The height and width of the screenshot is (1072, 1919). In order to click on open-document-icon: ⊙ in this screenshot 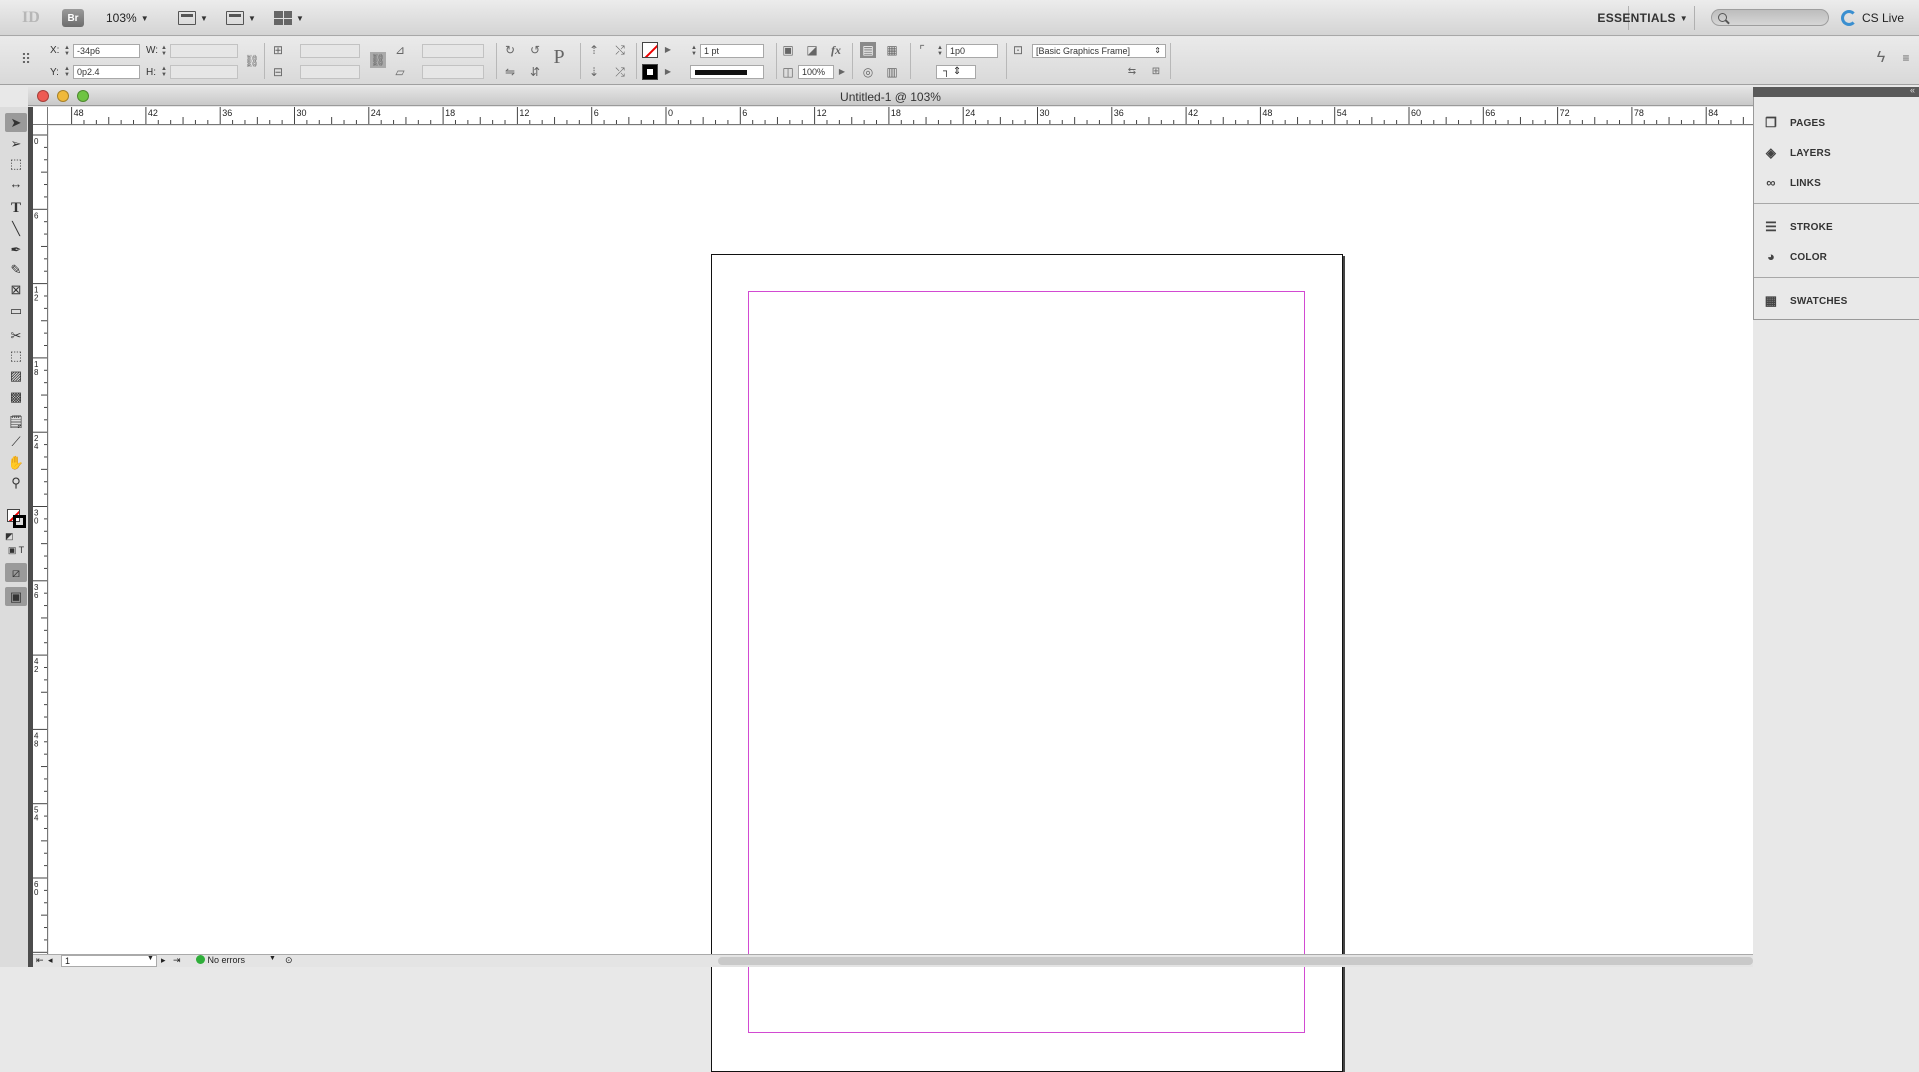, I will do `click(289, 960)`.